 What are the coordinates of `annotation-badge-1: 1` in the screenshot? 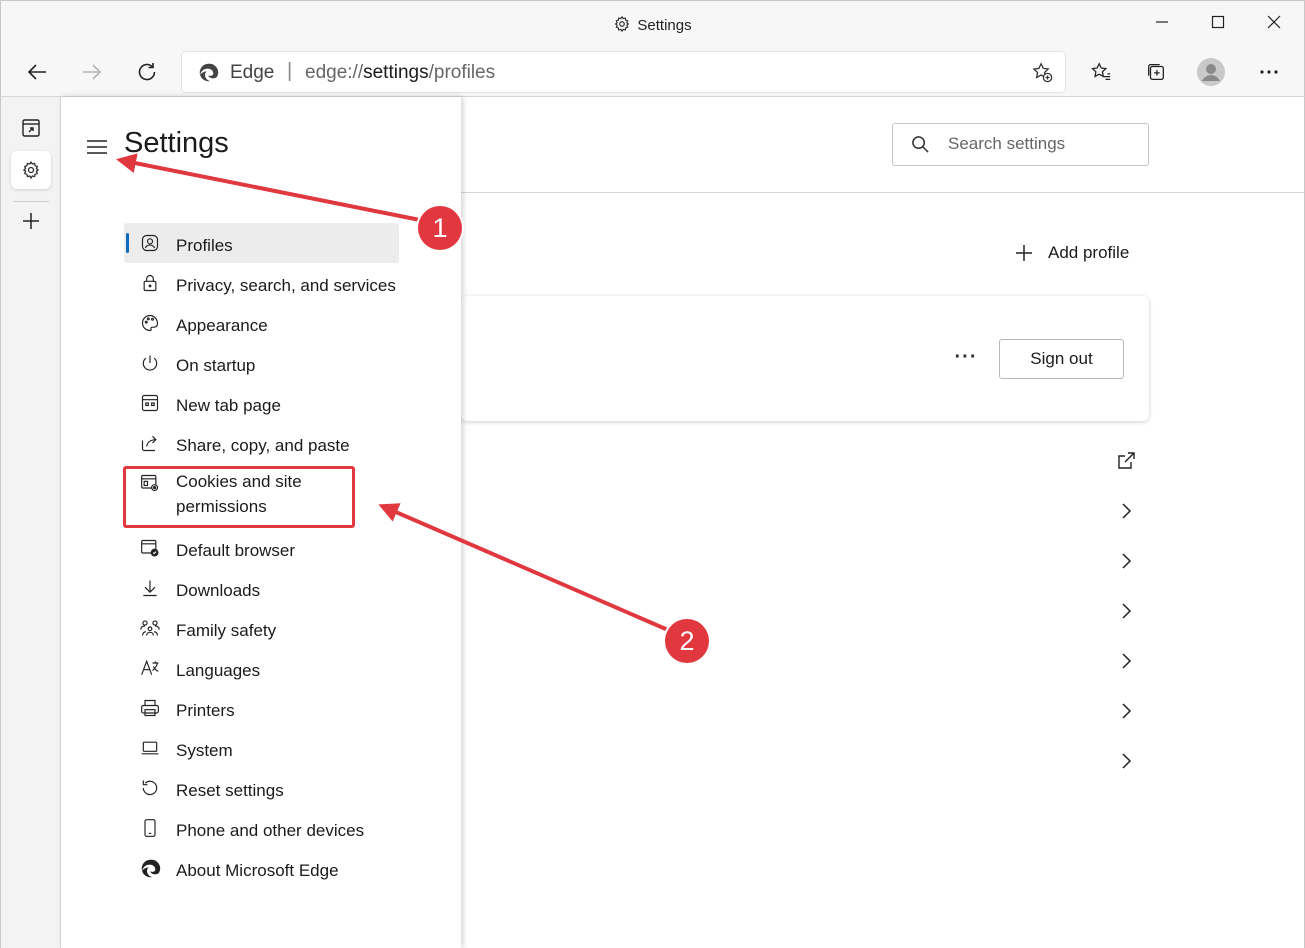 It's located at (440, 228).